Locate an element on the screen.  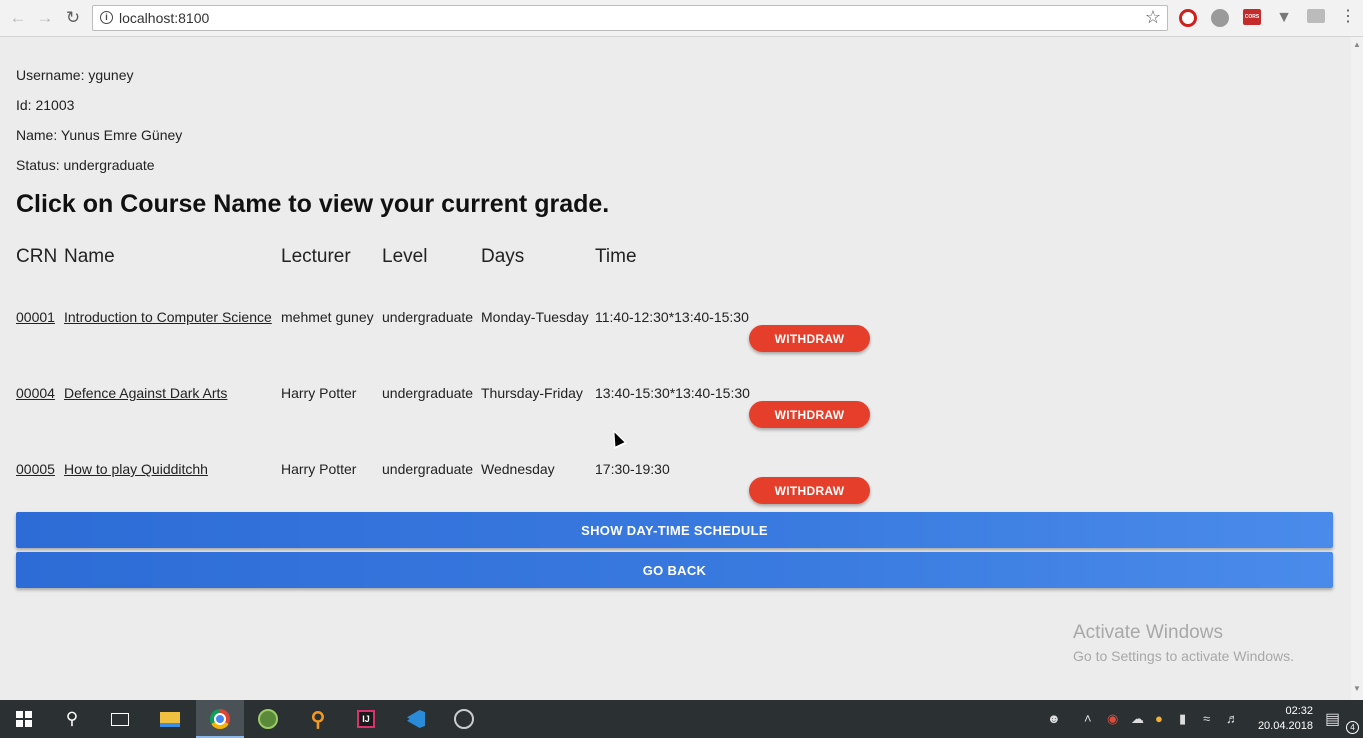
course-name-link: Defence Against Dark Arts is located at coordinates (145, 393).